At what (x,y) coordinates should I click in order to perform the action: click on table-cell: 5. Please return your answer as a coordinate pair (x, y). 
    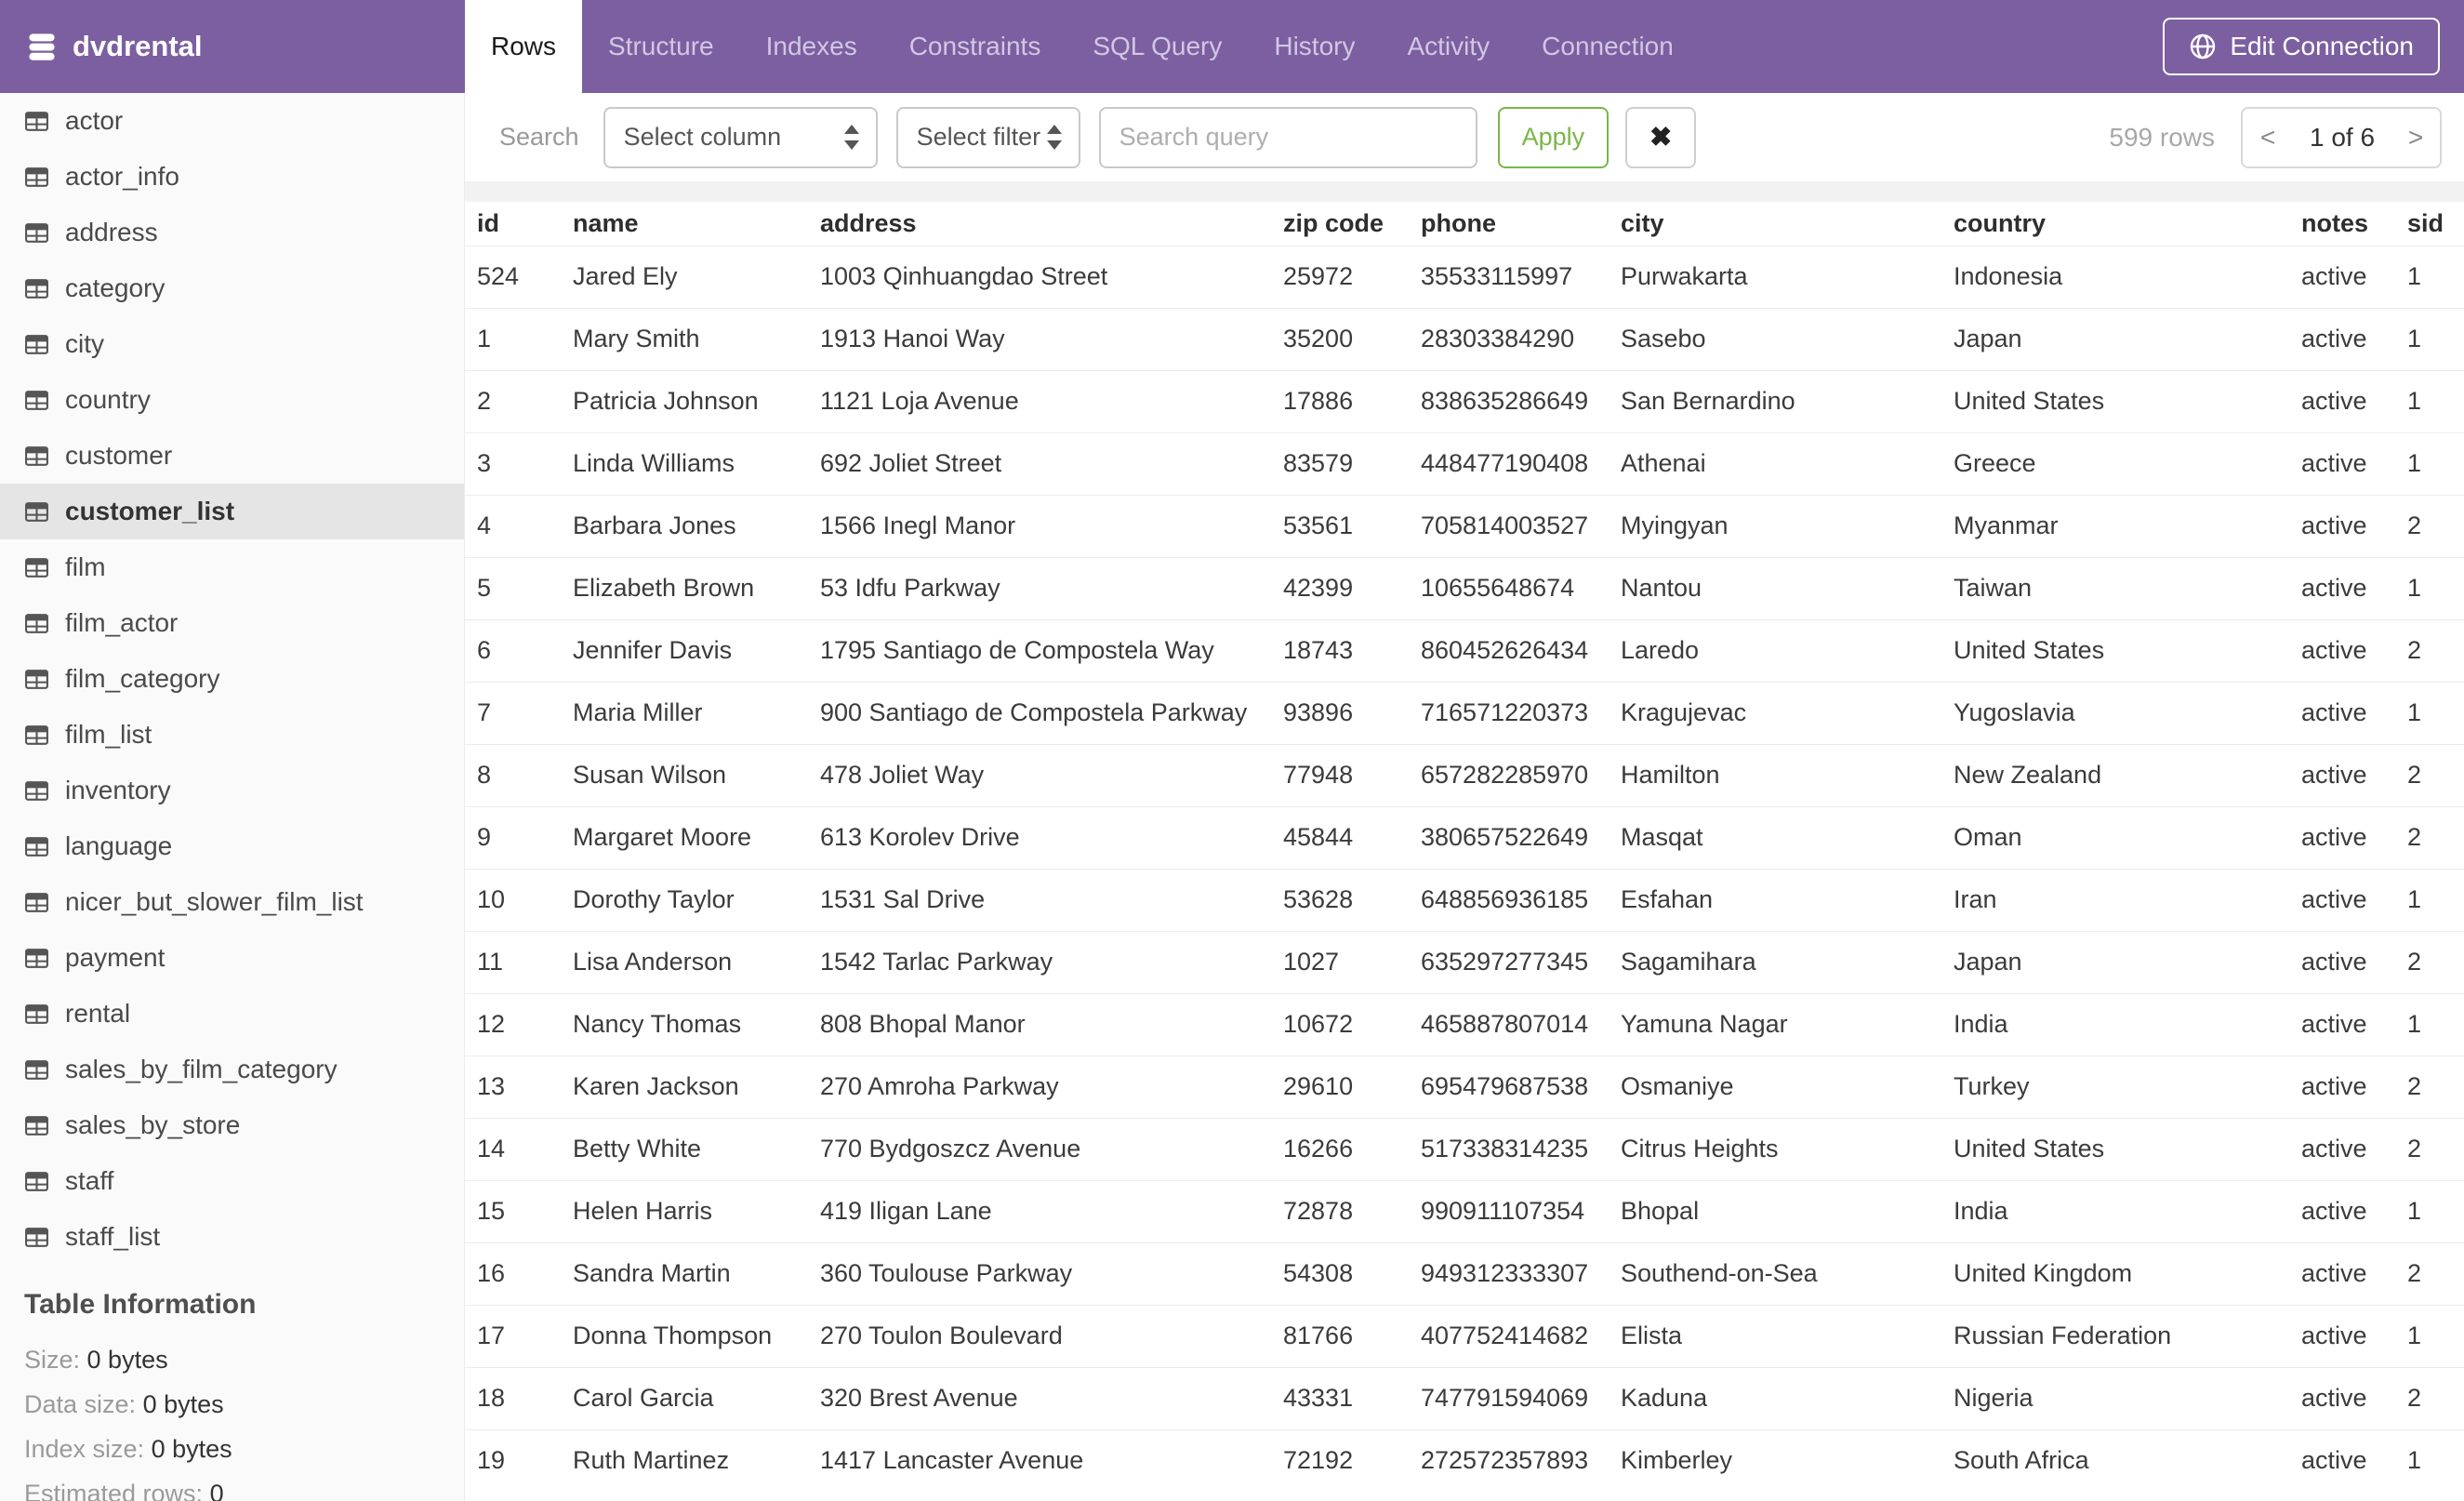
    Looking at the image, I should click on (519, 587).